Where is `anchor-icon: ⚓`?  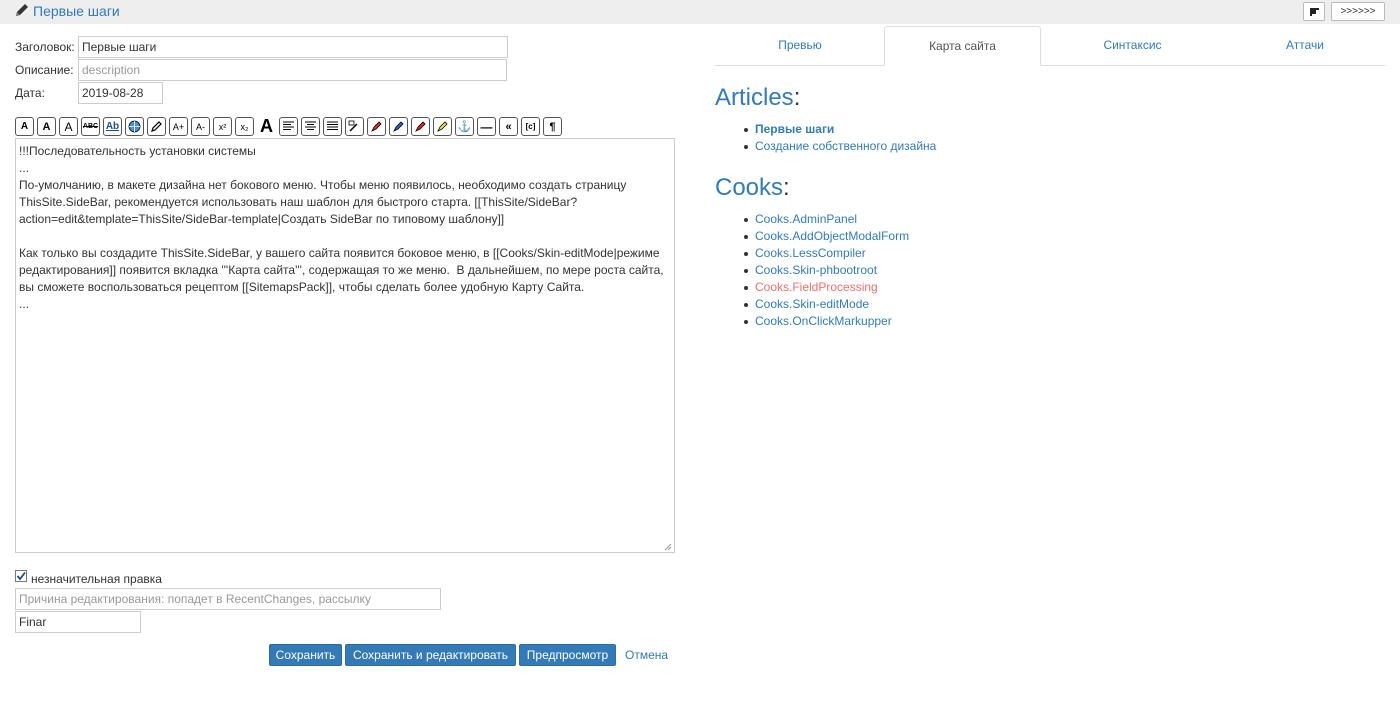
anchor-icon: ⚓ is located at coordinates (464, 126).